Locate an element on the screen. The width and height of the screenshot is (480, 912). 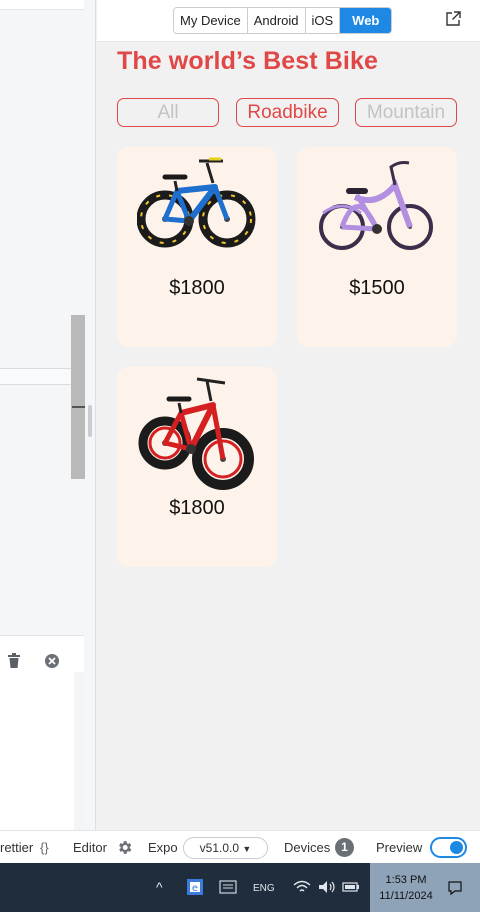
notification-icon is located at coordinates (455, 888).